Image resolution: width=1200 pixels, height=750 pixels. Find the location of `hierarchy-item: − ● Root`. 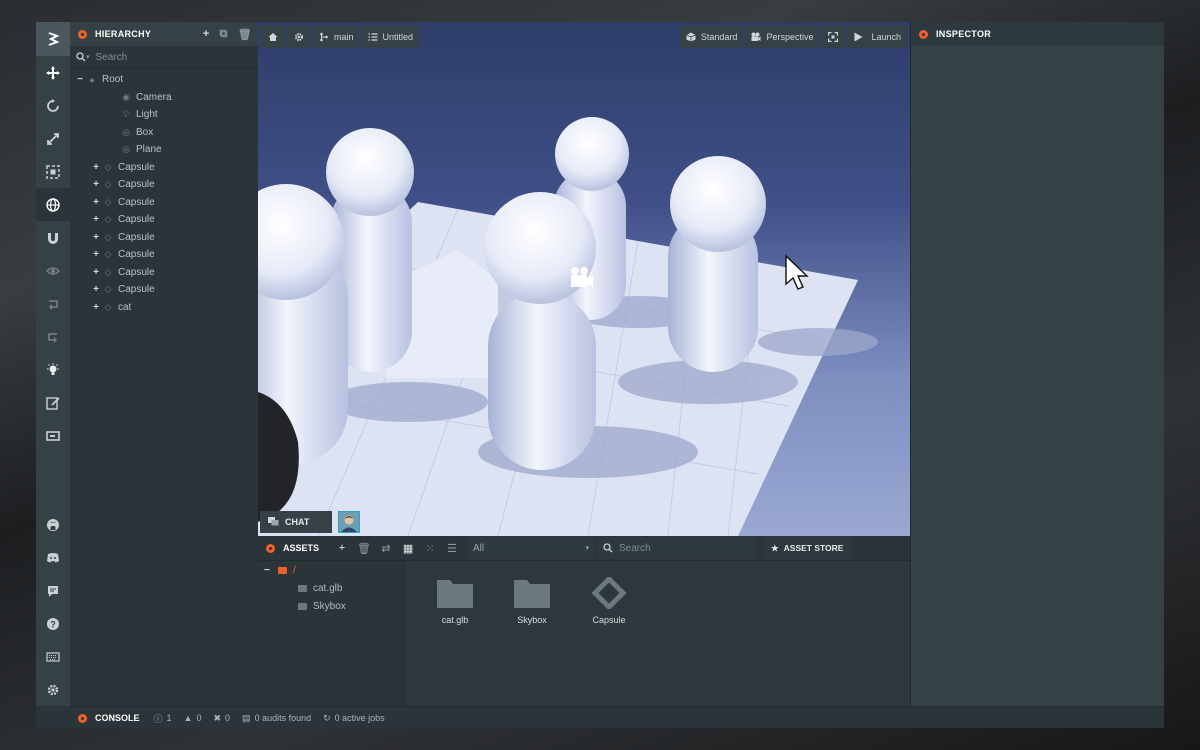

hierarchy-item: − ● Root is located at coordinates (164, 80).